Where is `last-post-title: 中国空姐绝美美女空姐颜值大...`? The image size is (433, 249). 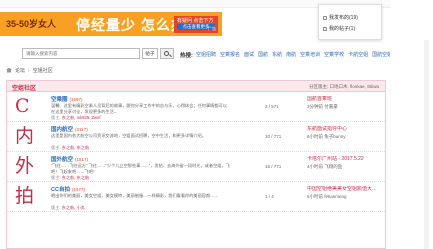 last-post-title: 中国空姐绝美美女空姐颜值大... is located at coordinates (346, 189).